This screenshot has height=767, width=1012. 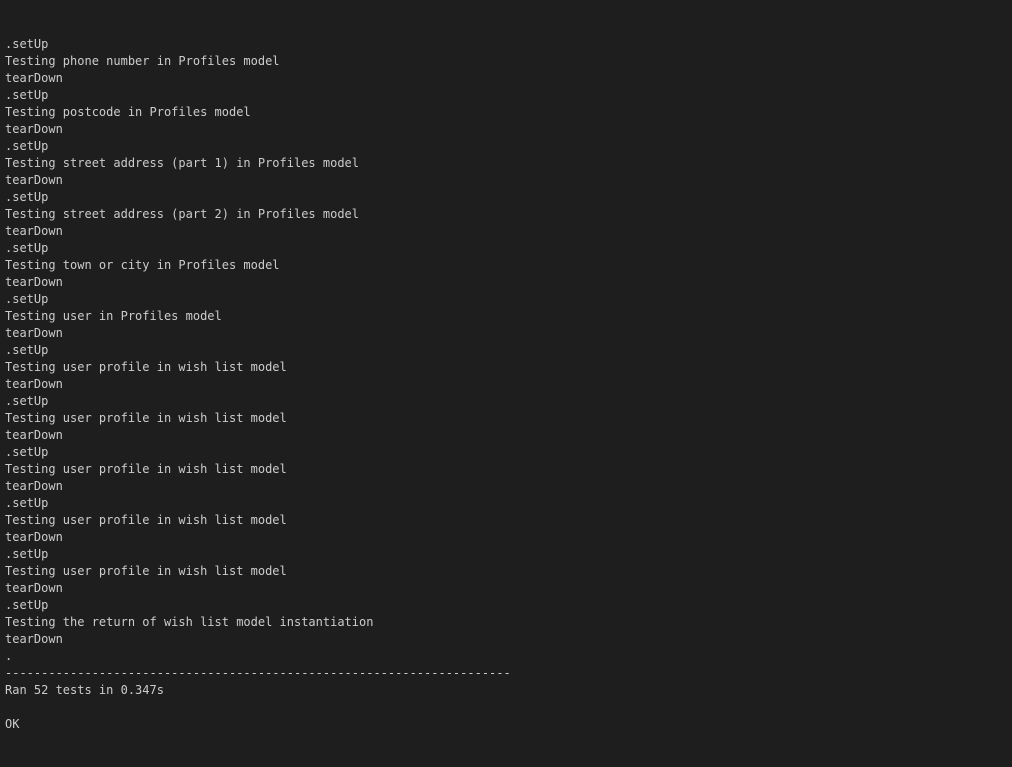 What do you see at coordinates (12, 724) in the screenshot?
I see `terminal-line: OK` at bounding box center [12, 724].